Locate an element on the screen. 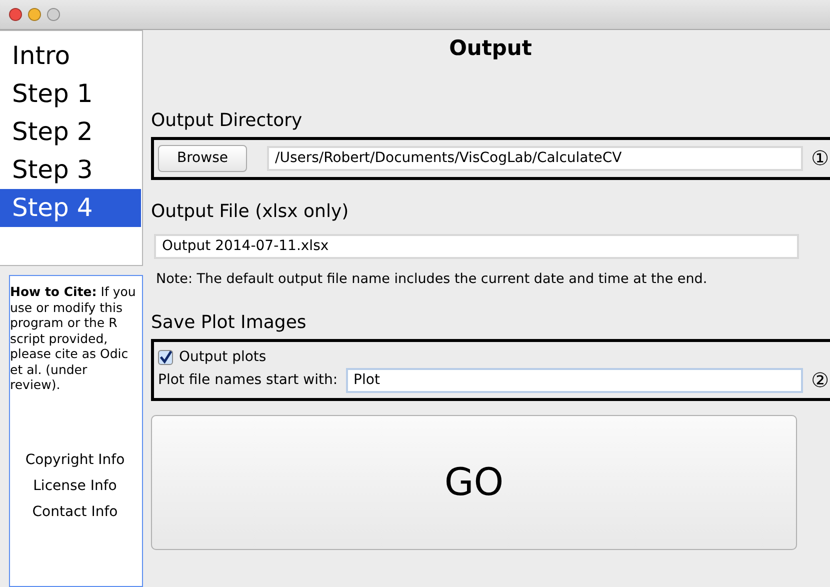 This screenshot has height=587, width=830. section-heading: Save Plot Images is located at coordinates (229, 322).